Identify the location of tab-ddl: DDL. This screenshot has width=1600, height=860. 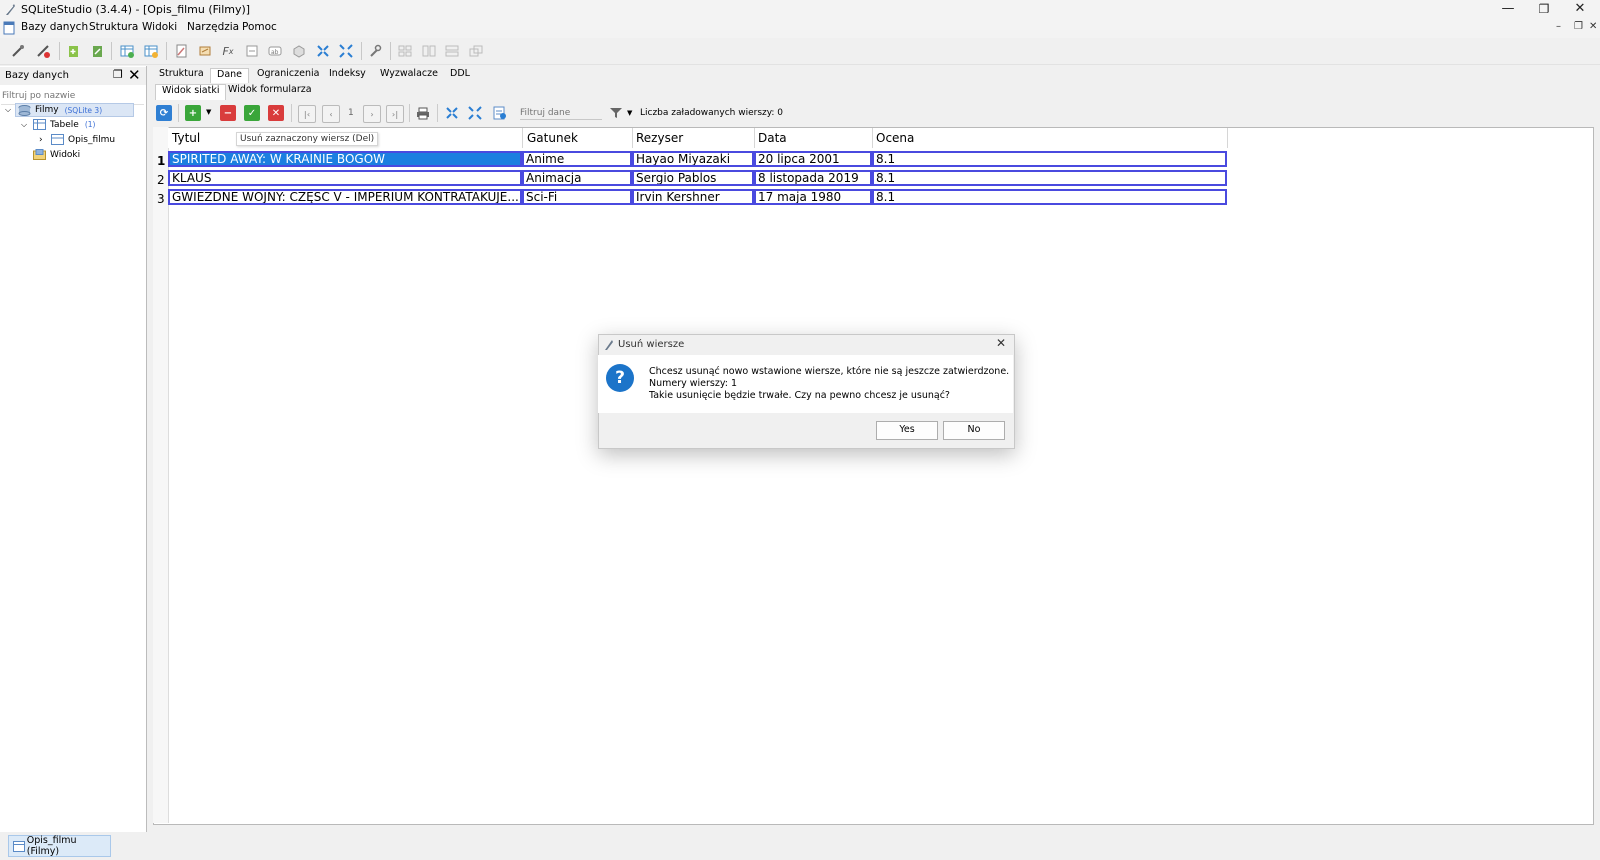
(460, 75).